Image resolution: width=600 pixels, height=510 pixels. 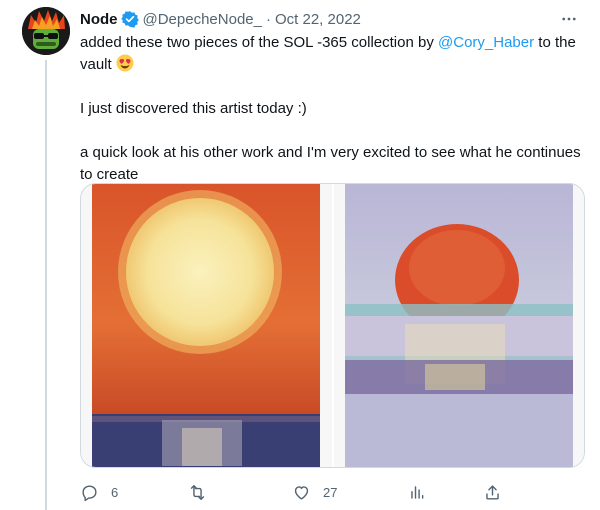 I want to click on reply-count: 6, so click(x=115, y=492).